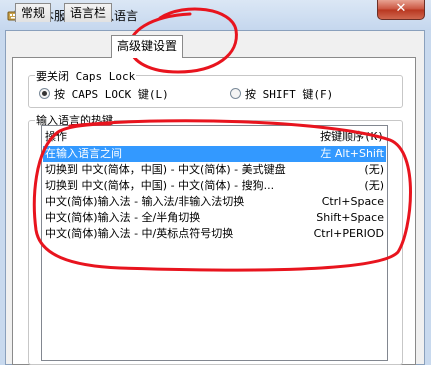 This screenshot has height=365, width=431. What do you see at coordinates (350, 217) in the screenshot?
I see `hotkey-key: Shift+Space` at bounding box center [350, 217].